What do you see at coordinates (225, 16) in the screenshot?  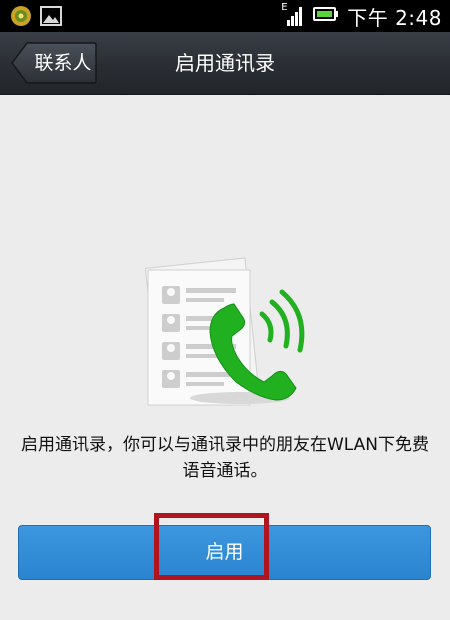 I see `status-bar: E 下午 2:48` at bounding box center [225, 16].